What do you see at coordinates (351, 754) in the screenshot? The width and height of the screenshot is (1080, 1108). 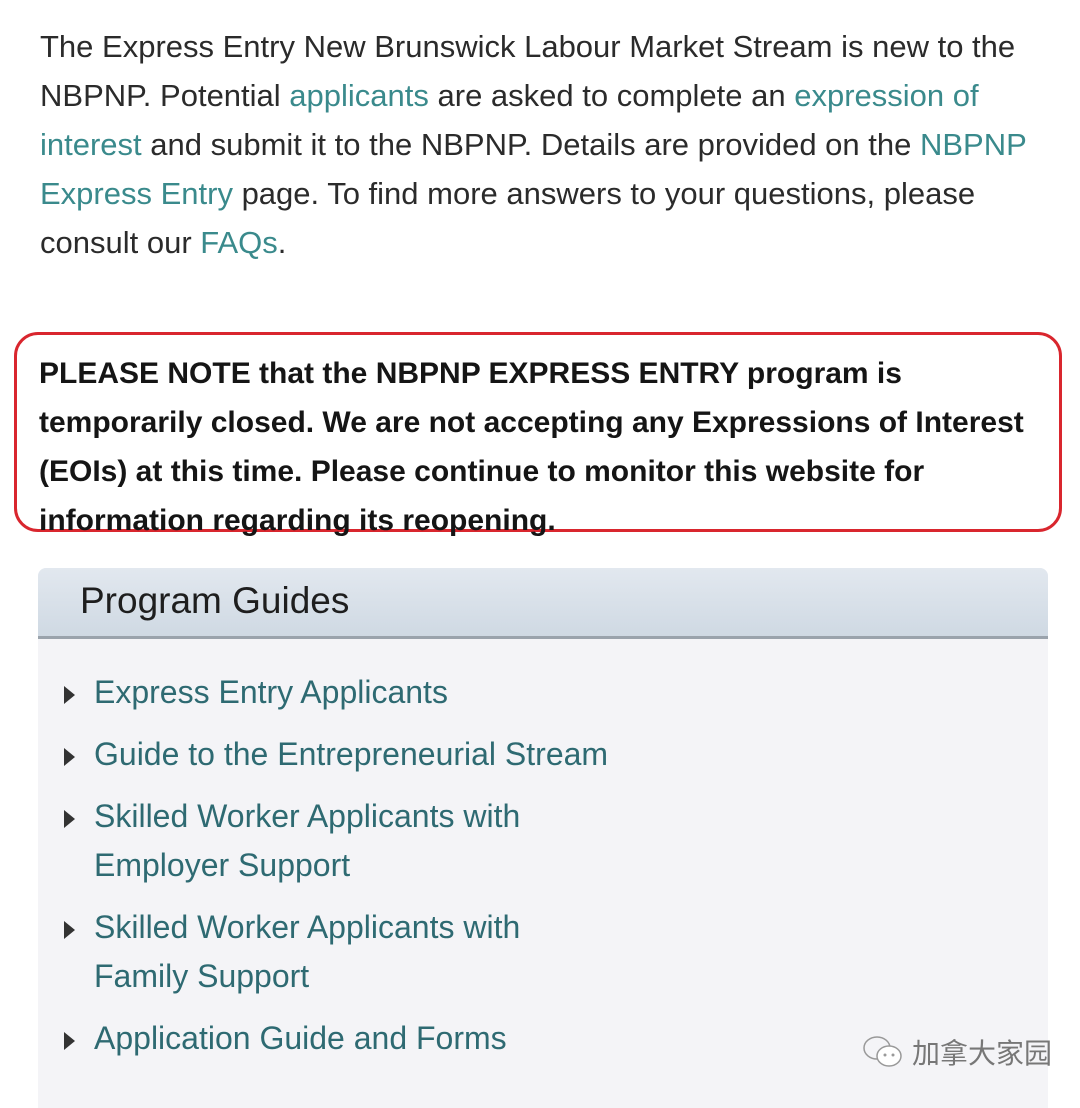 I see `guide-link: Guide to the Entrepreneurial Stream` at bounding box center [351, 754].